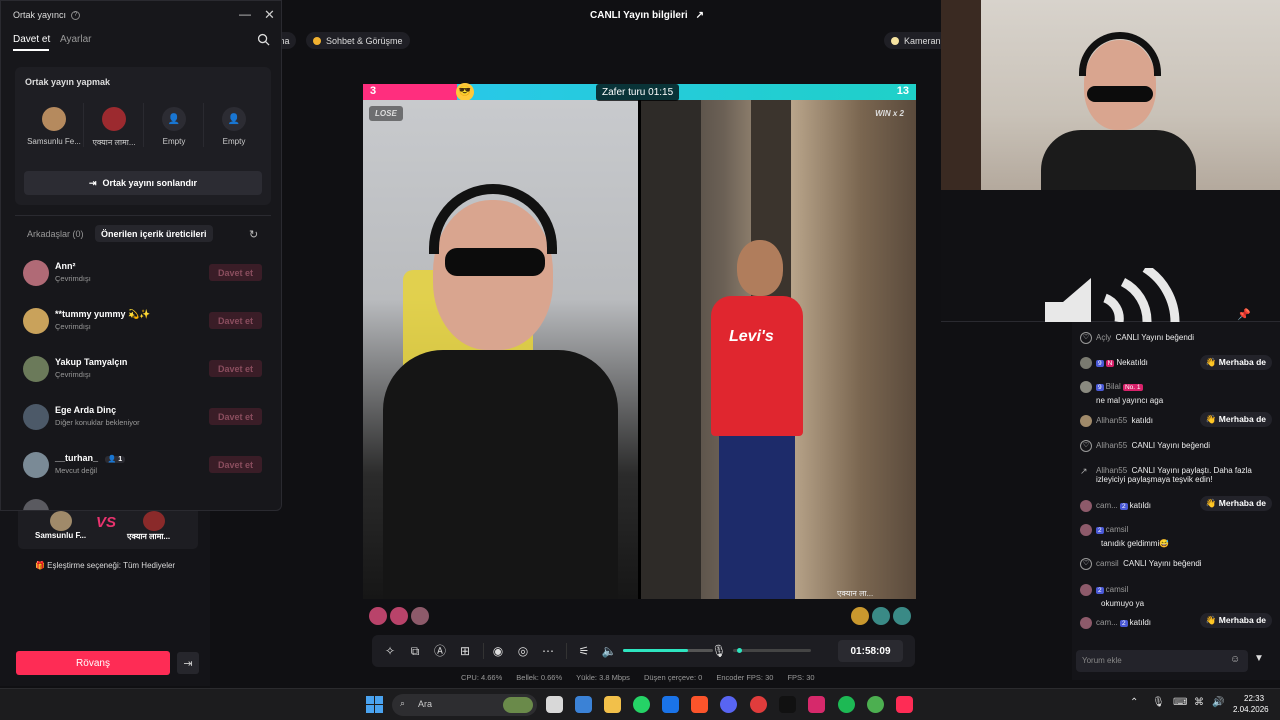 The image size is (1280, 720). I want to click on stat-encoder-fps: Encoder FPS: 30, so click(745, 677).